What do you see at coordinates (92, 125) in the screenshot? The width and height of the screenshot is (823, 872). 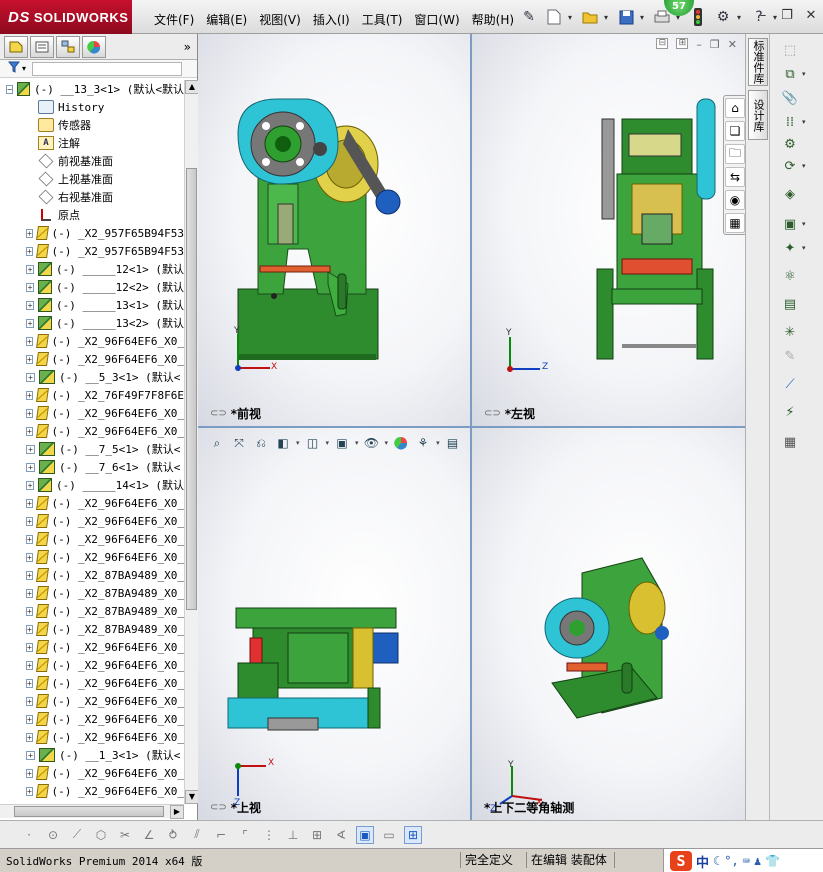 I see `tree-item: 传感器` at bounding box center [92, 125].